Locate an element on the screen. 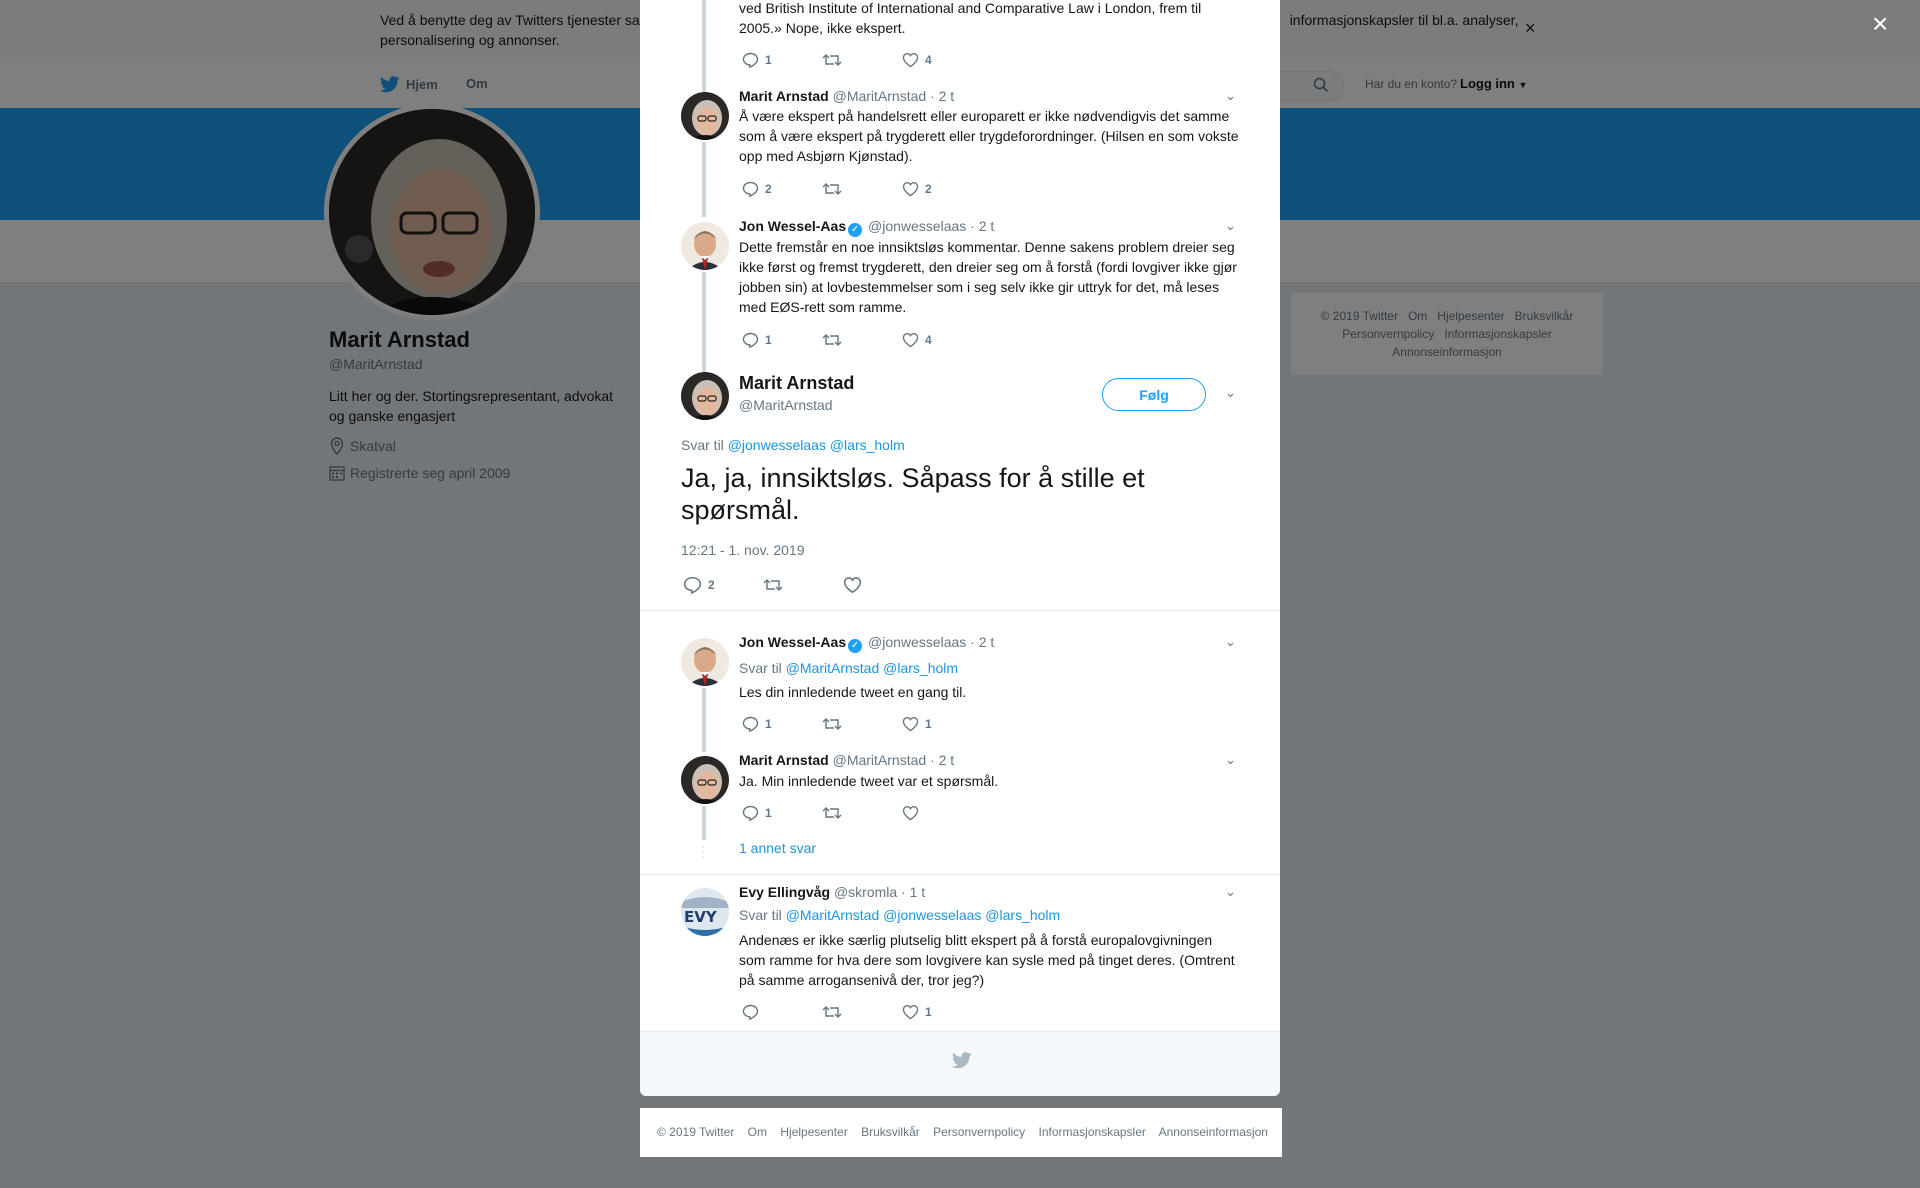 This screenshot has height=1188, width=1920. footer-link: Annonseinformasjon is located at coordinates (1213, 1132).